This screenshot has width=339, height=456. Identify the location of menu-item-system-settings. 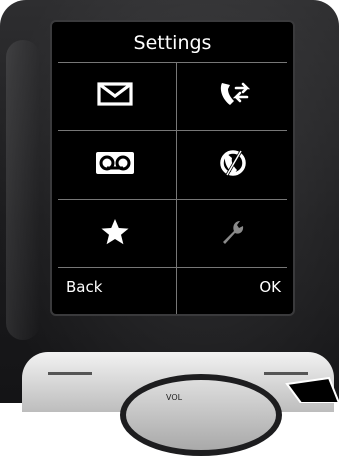
(233, 234).